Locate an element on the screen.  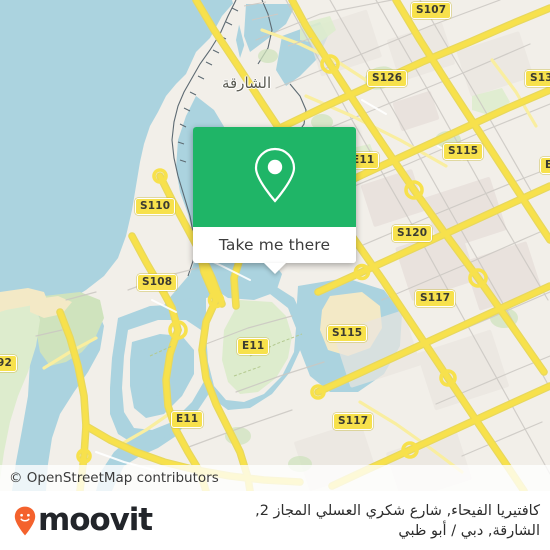
moovit-brand: moovit is located at coordinates (83, 520).